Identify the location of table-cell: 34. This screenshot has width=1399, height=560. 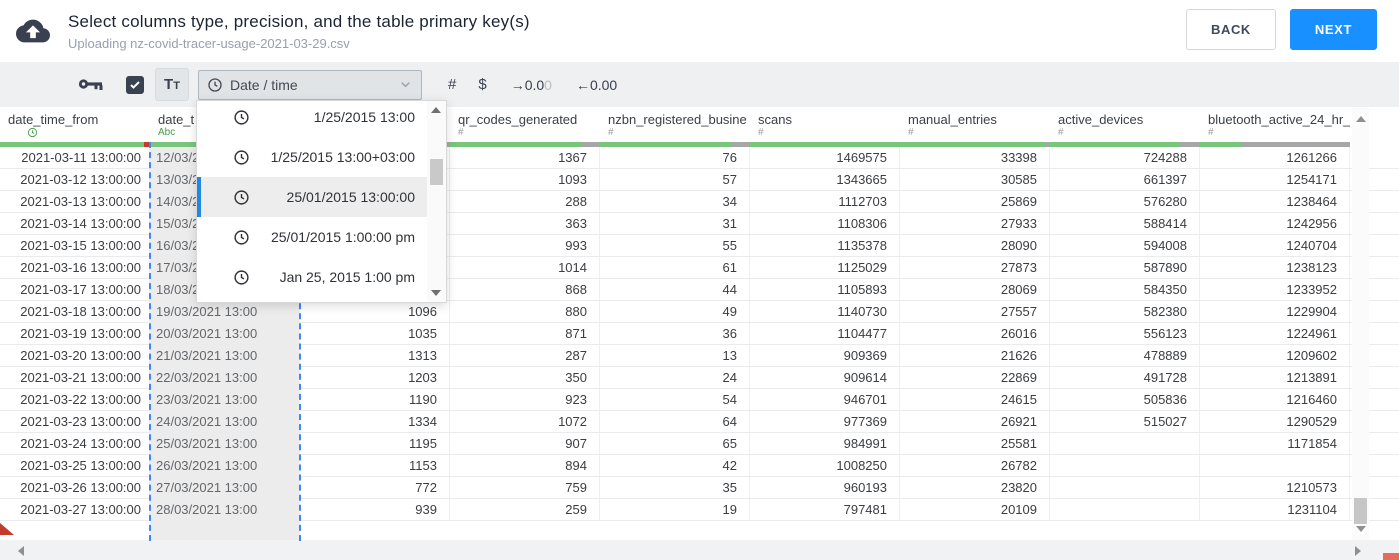
(675, 201).